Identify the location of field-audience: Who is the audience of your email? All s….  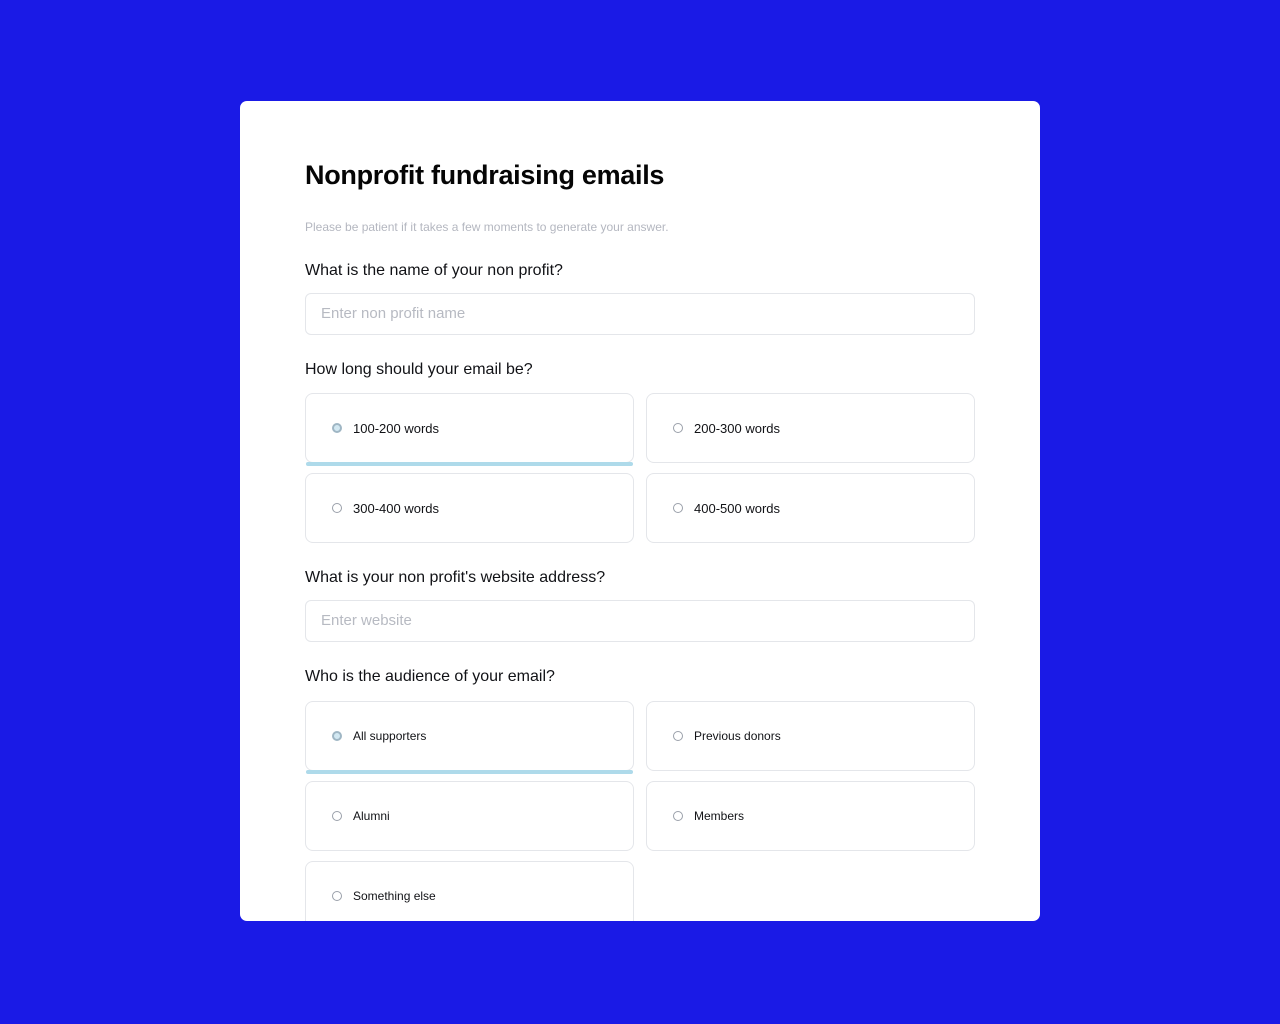
(640, 793).